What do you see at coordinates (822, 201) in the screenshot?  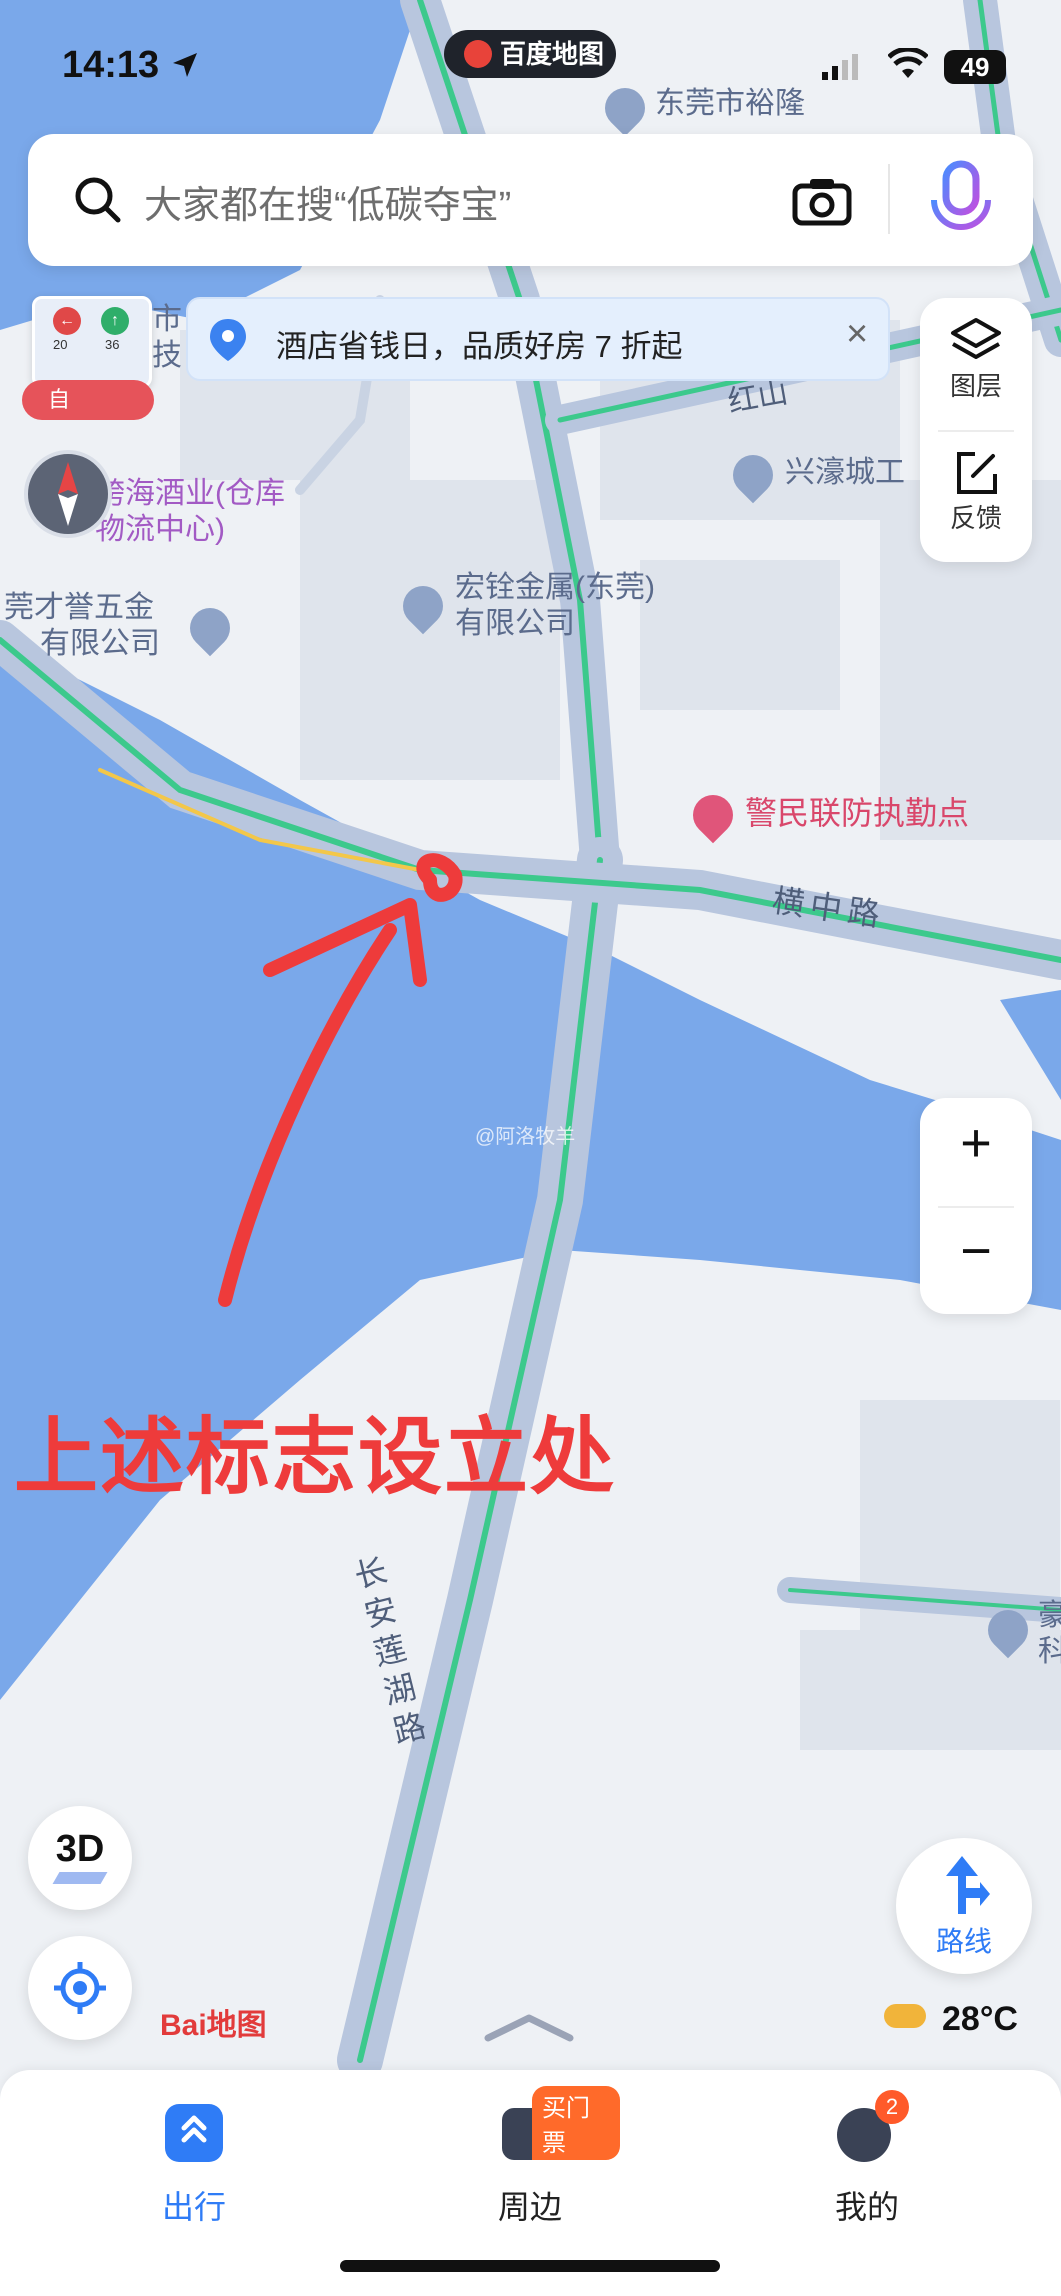 I see `camera-icon` at bounding box center [822, 201].